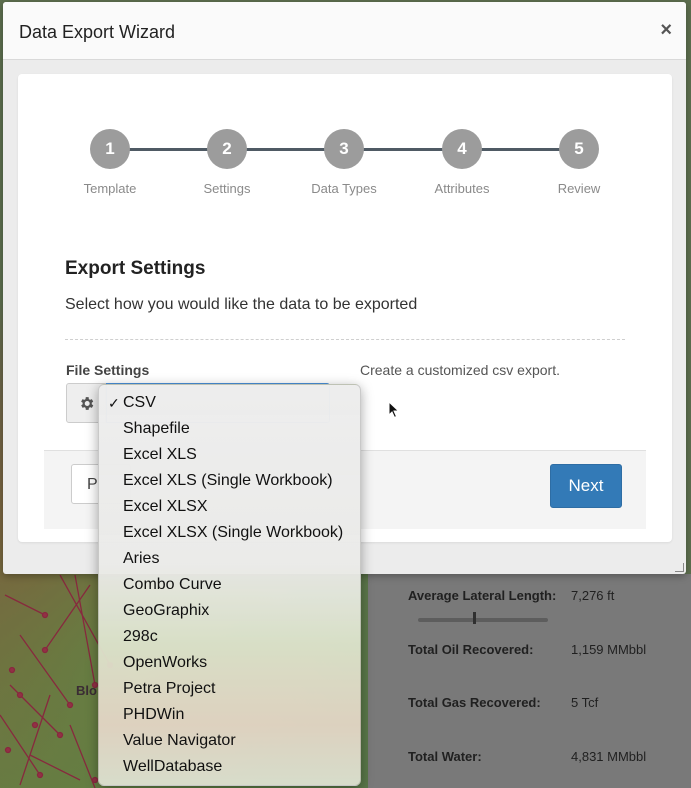 The height and width of the screenshot is (788, 691). What do you see at coordinates (227, 188) in the screenshot?
I see `step-label: Settings` at bounding box center [227, 188].